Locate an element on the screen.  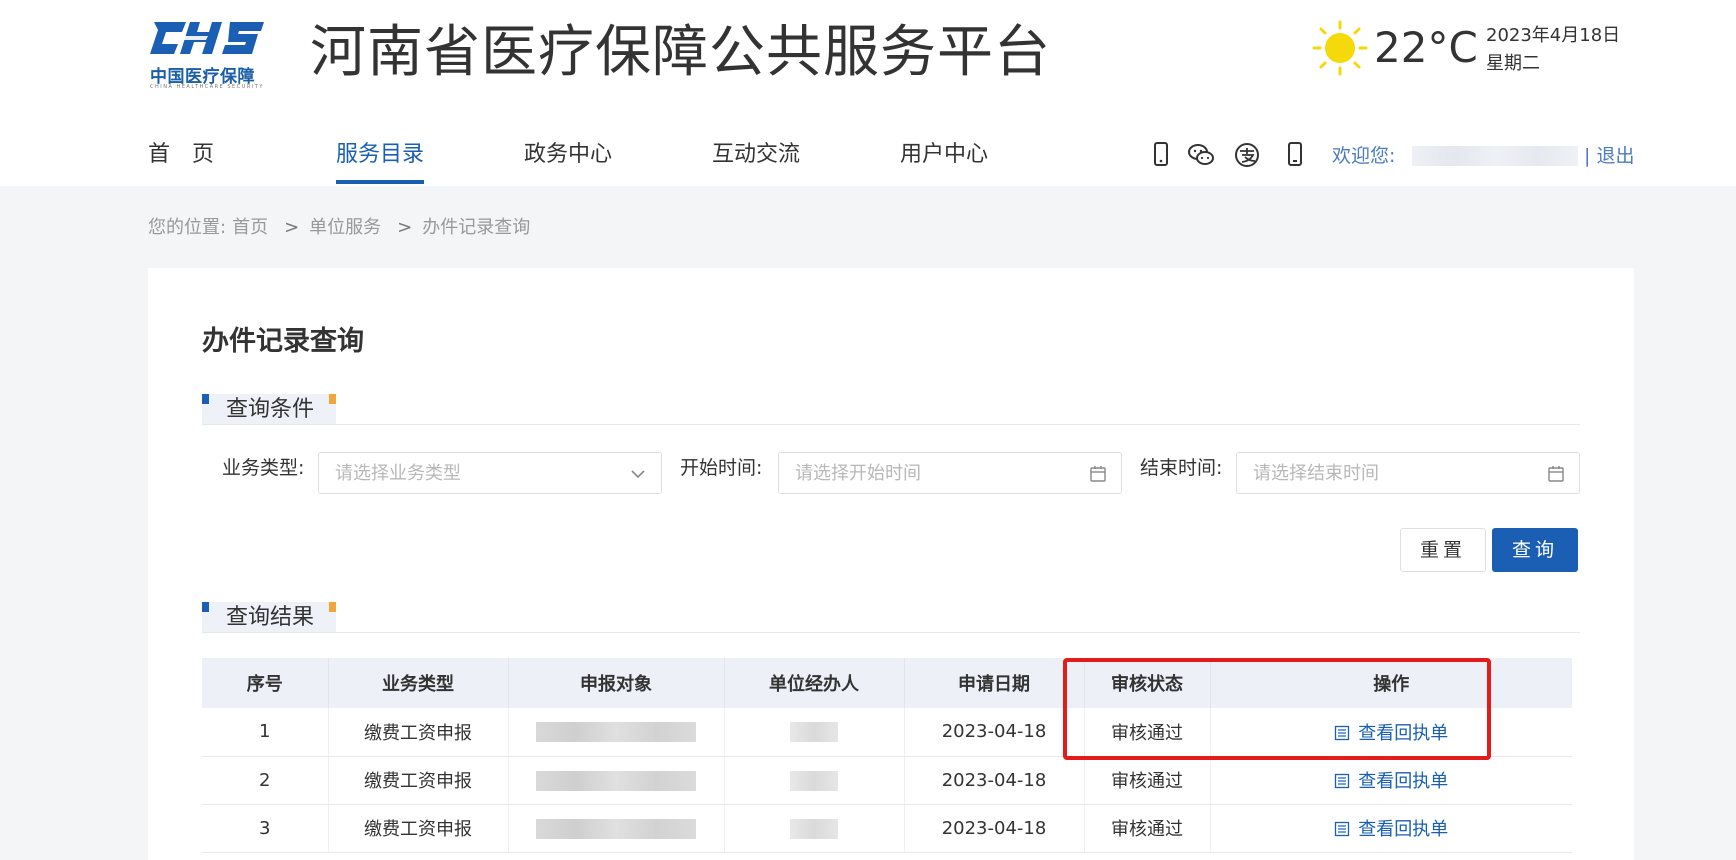
col-header-date: 申请日期 is located at coordinates (994, 683).